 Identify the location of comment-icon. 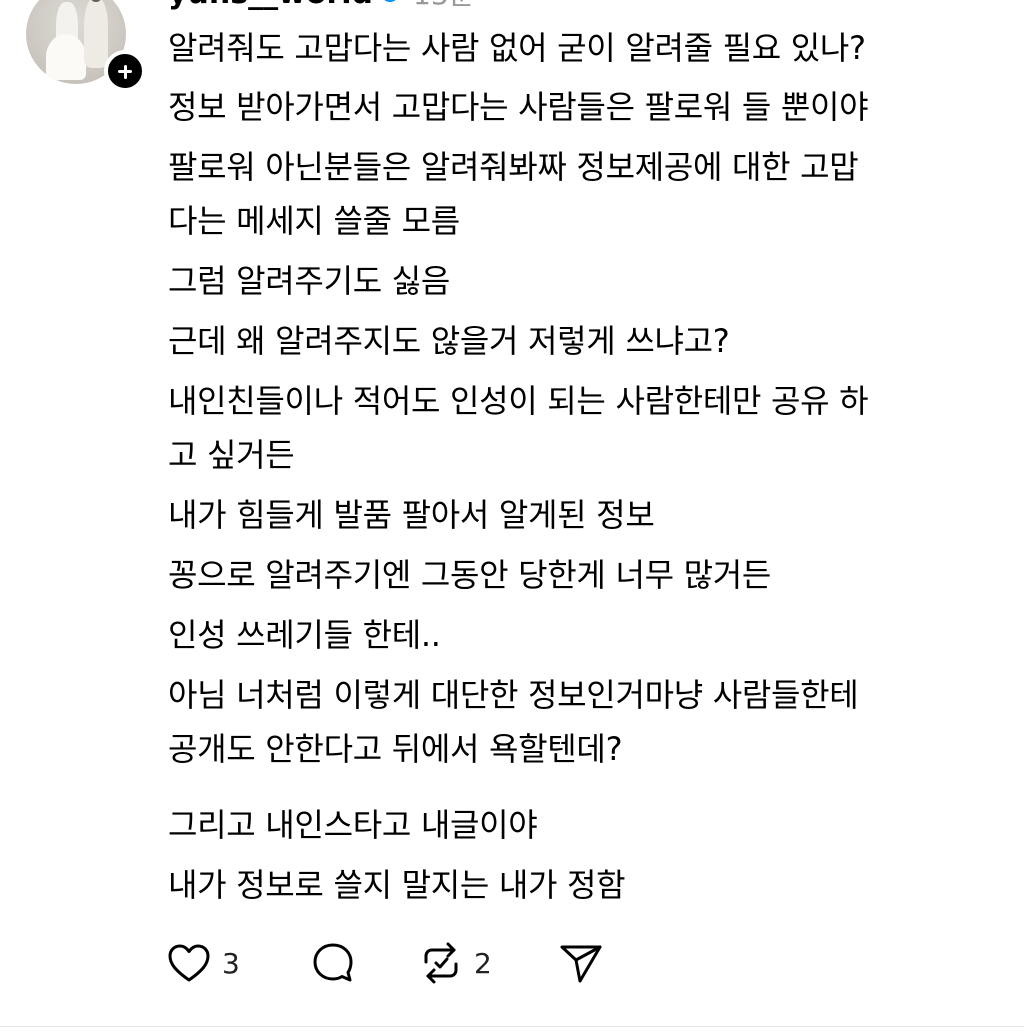
(333, 963).